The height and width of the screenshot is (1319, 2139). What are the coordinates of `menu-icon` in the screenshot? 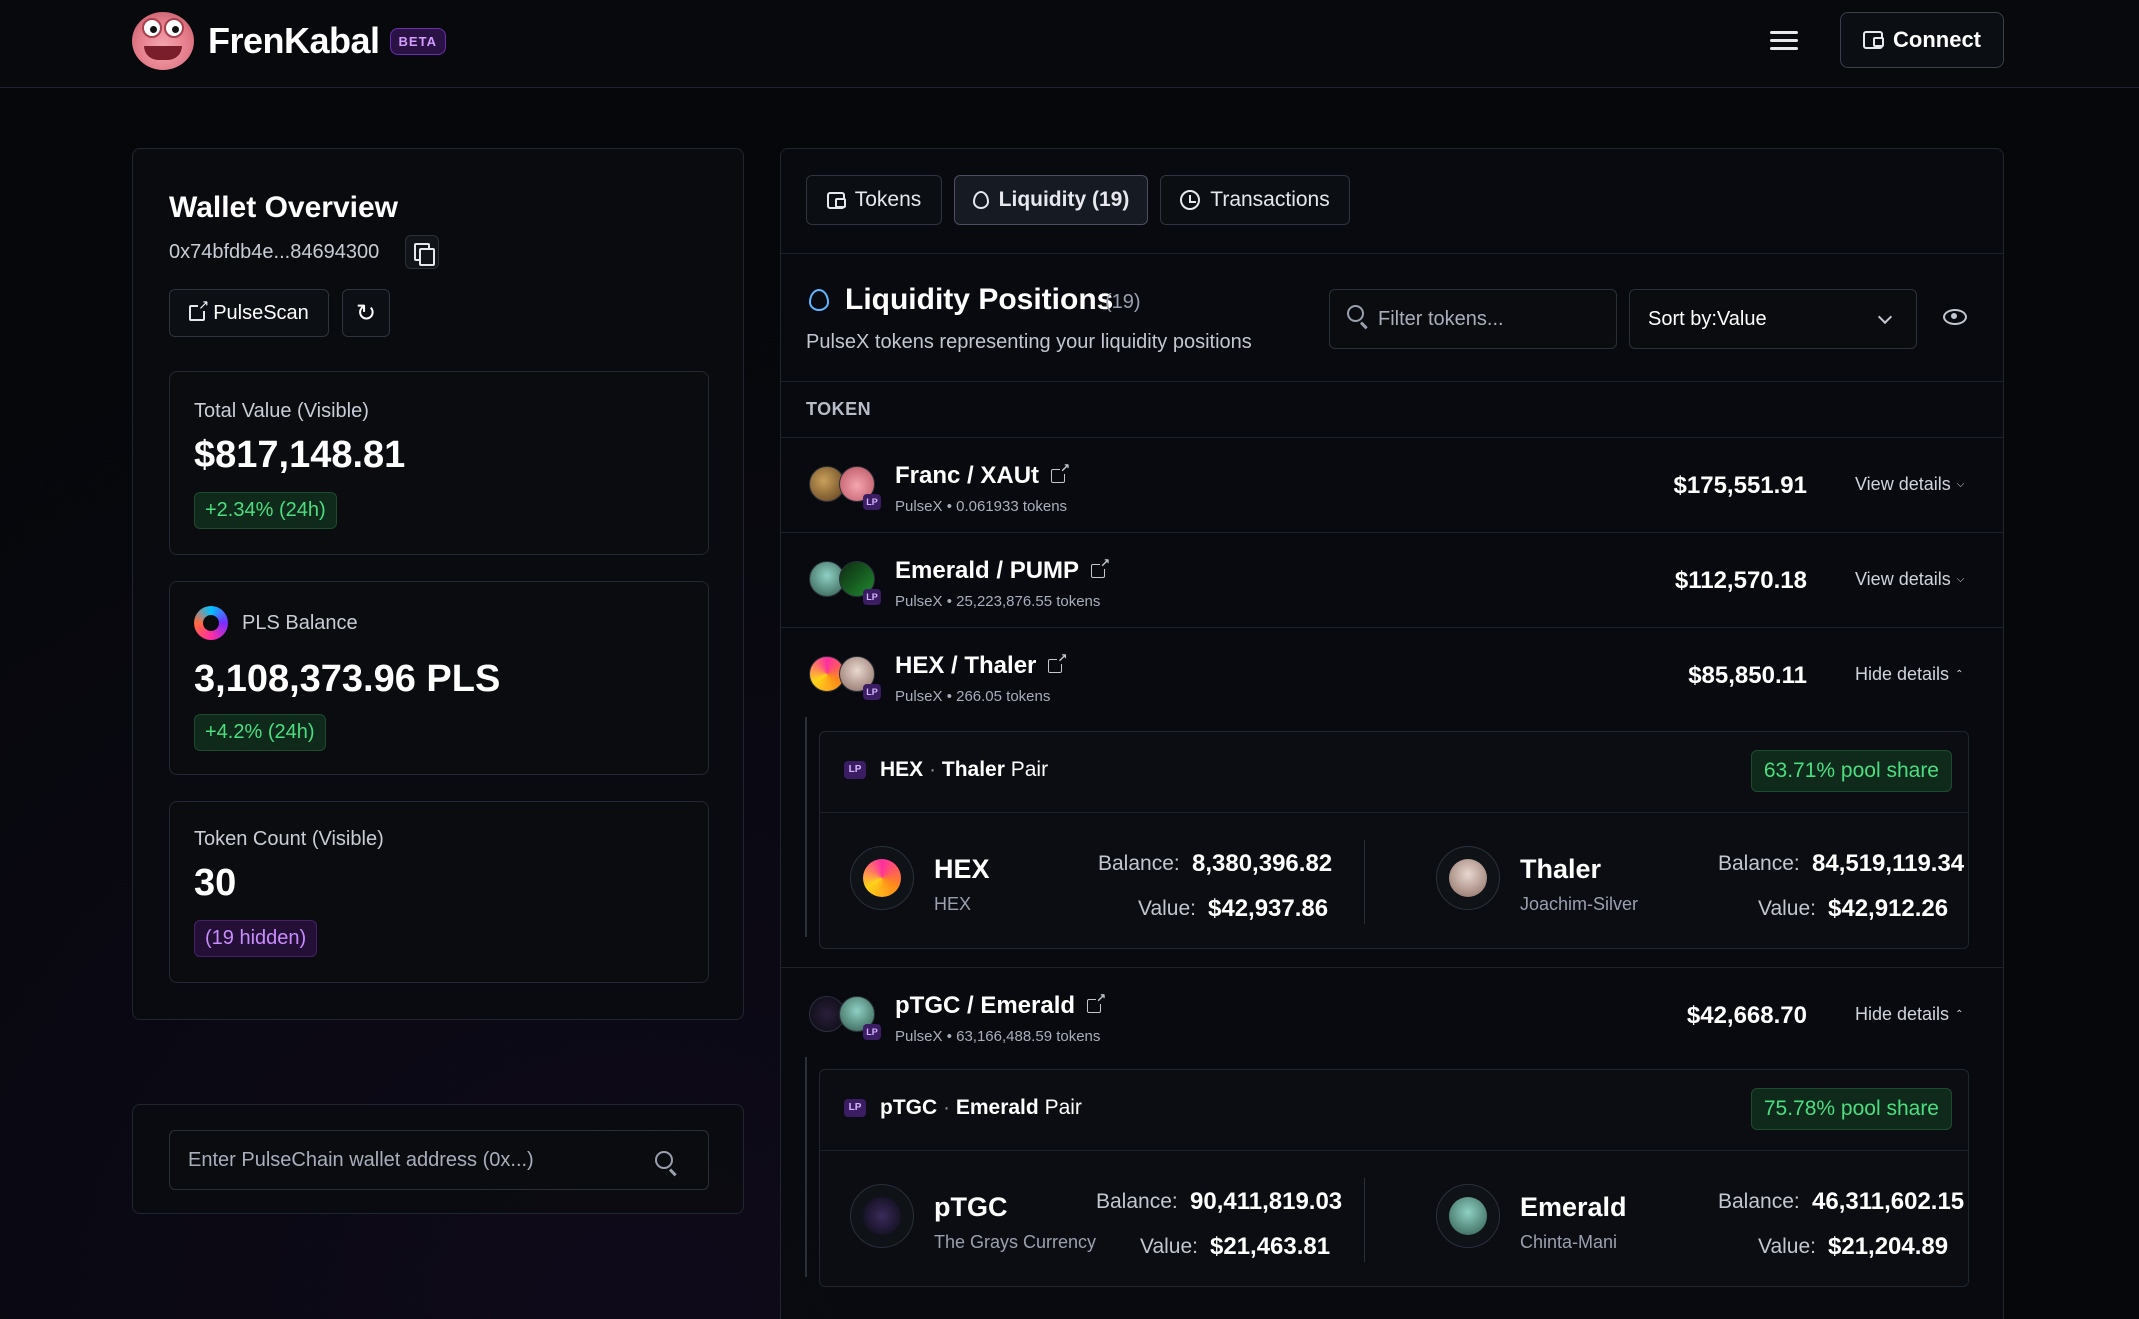 It's located at (1785, 41).